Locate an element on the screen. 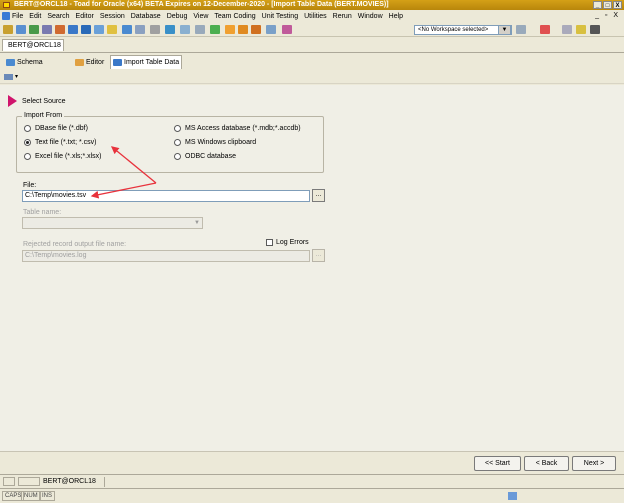 The image size is (624, 503). ins-indicator: INS is located at coordinates (47, 496).